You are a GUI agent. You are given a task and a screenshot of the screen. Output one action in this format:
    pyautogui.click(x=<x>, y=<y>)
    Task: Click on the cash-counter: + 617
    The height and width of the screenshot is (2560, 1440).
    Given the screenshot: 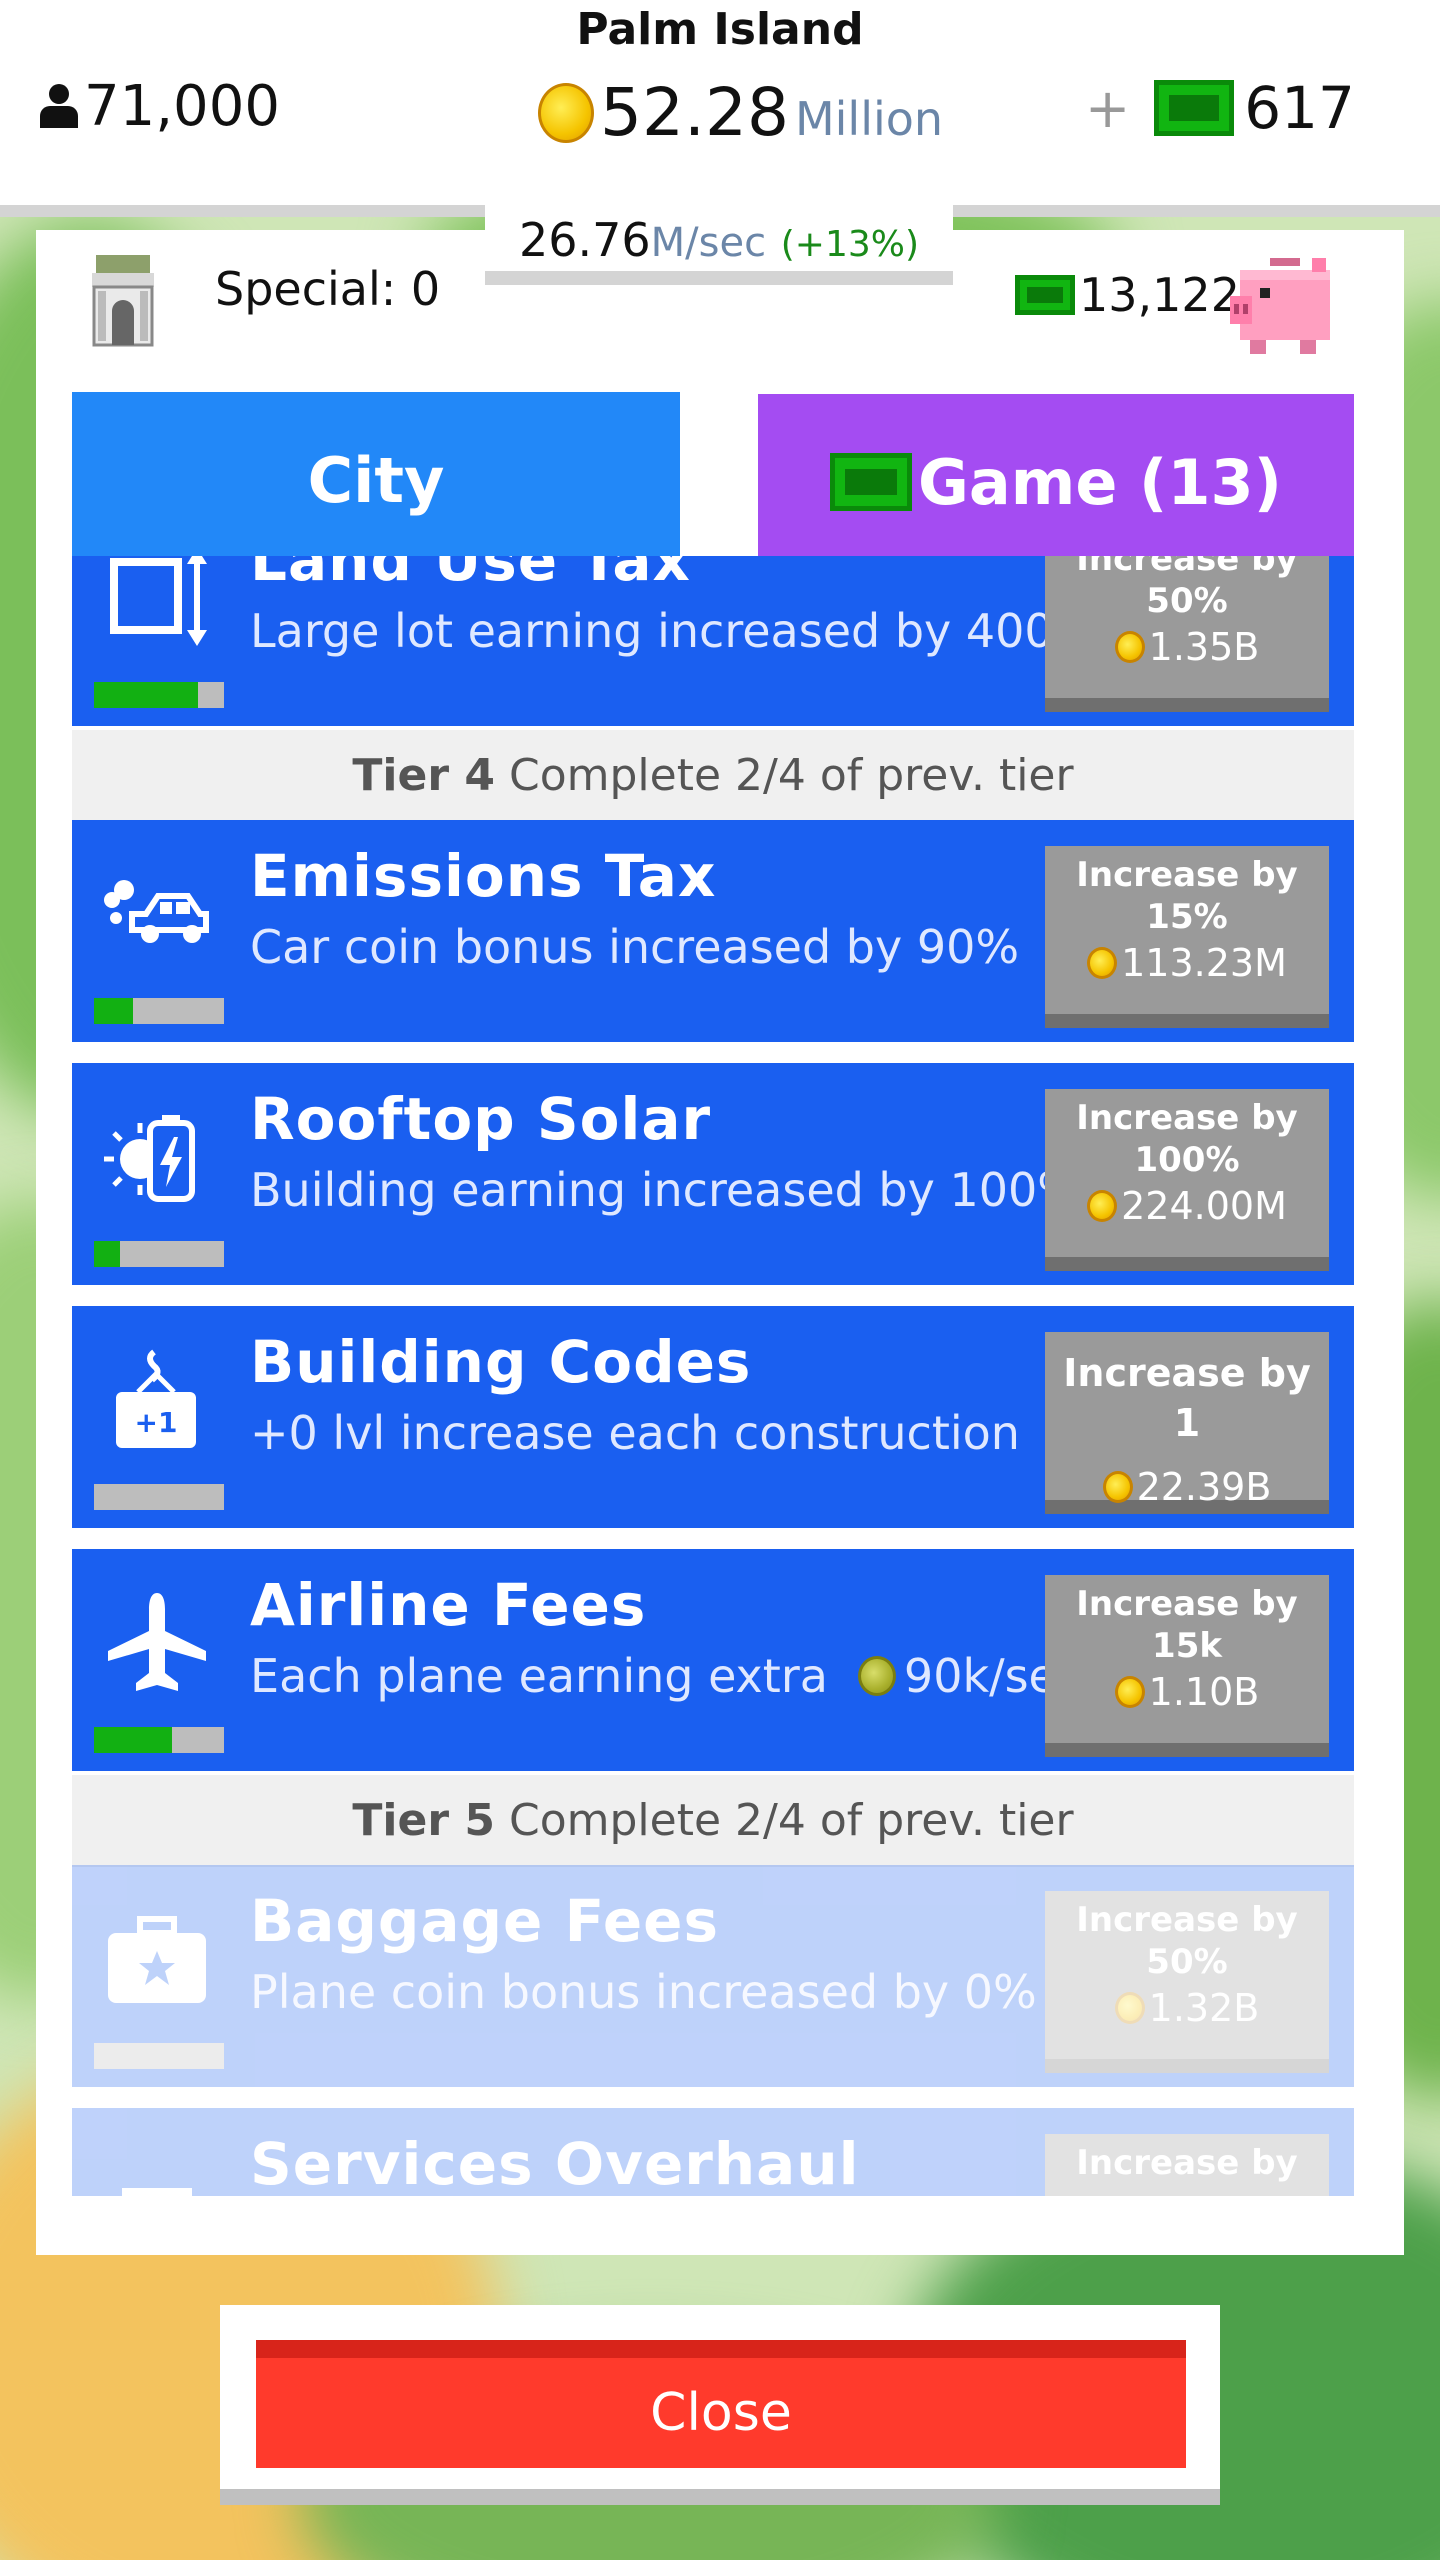 What is the action you would take?
    pyautogui.click(x=1220, y=108)
    